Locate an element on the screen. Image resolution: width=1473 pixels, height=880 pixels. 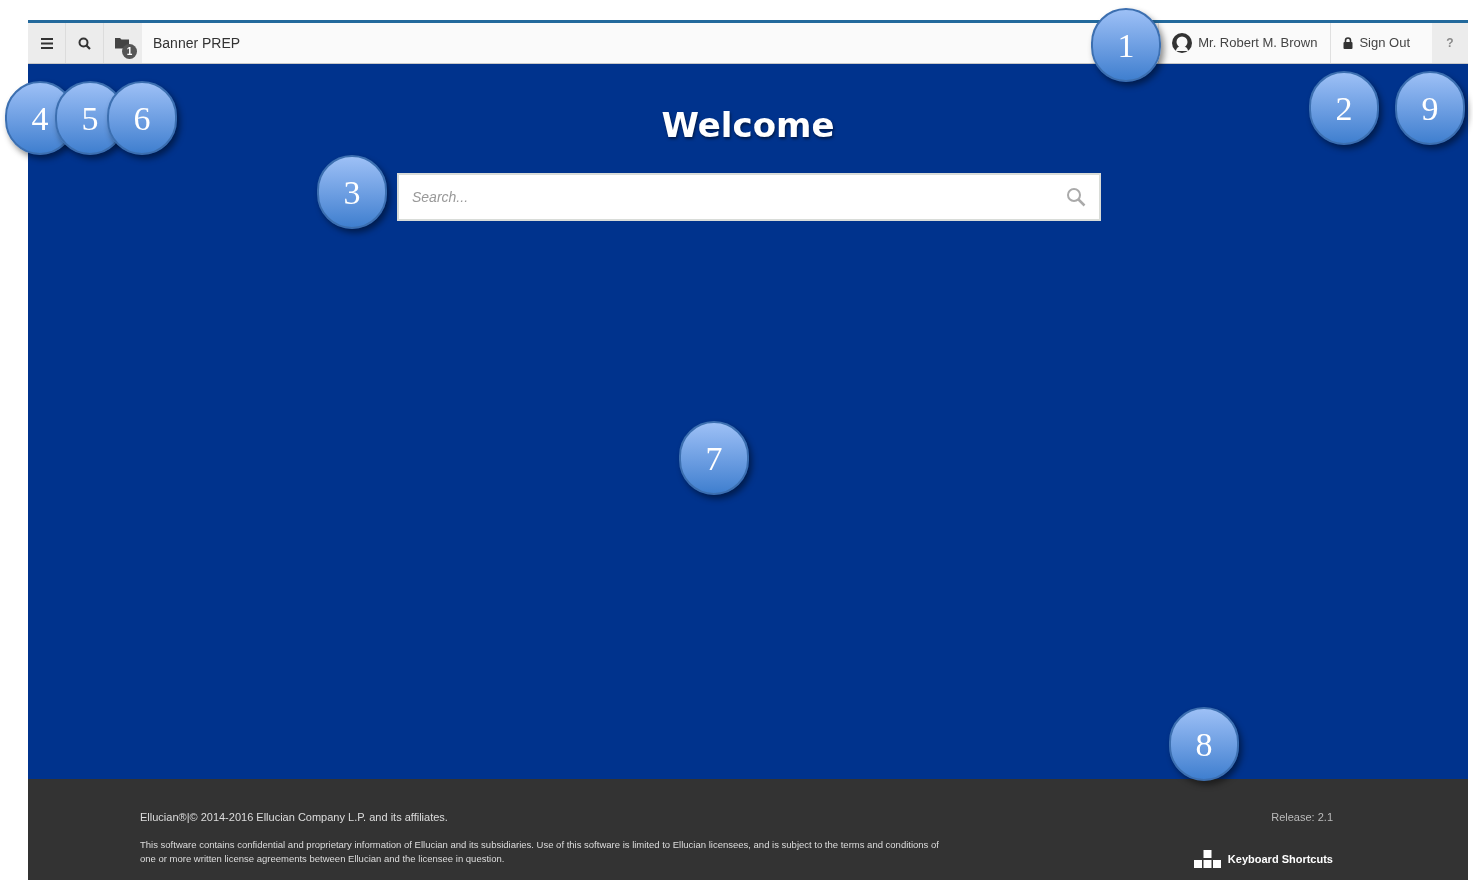
folder-icon is located at coordinates (123, 43).